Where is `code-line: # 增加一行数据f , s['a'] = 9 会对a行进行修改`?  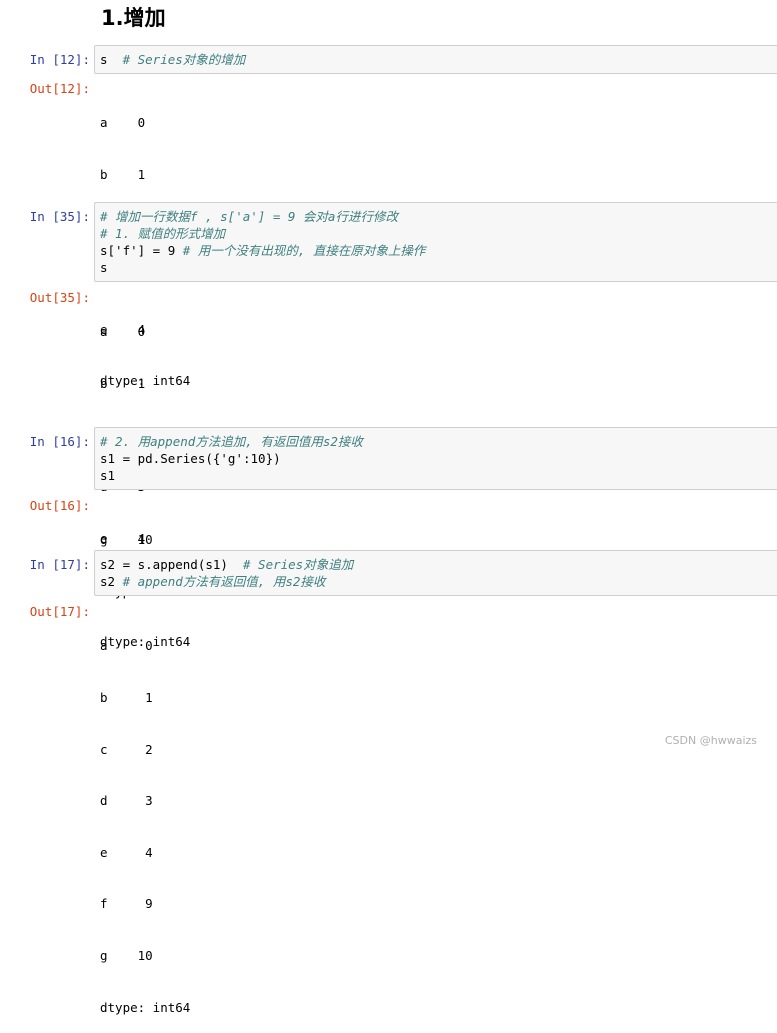 code-line: # 增加一行数据f , s['a'] = 9 会对a行进行修改 is located at coordinates (249, 216).